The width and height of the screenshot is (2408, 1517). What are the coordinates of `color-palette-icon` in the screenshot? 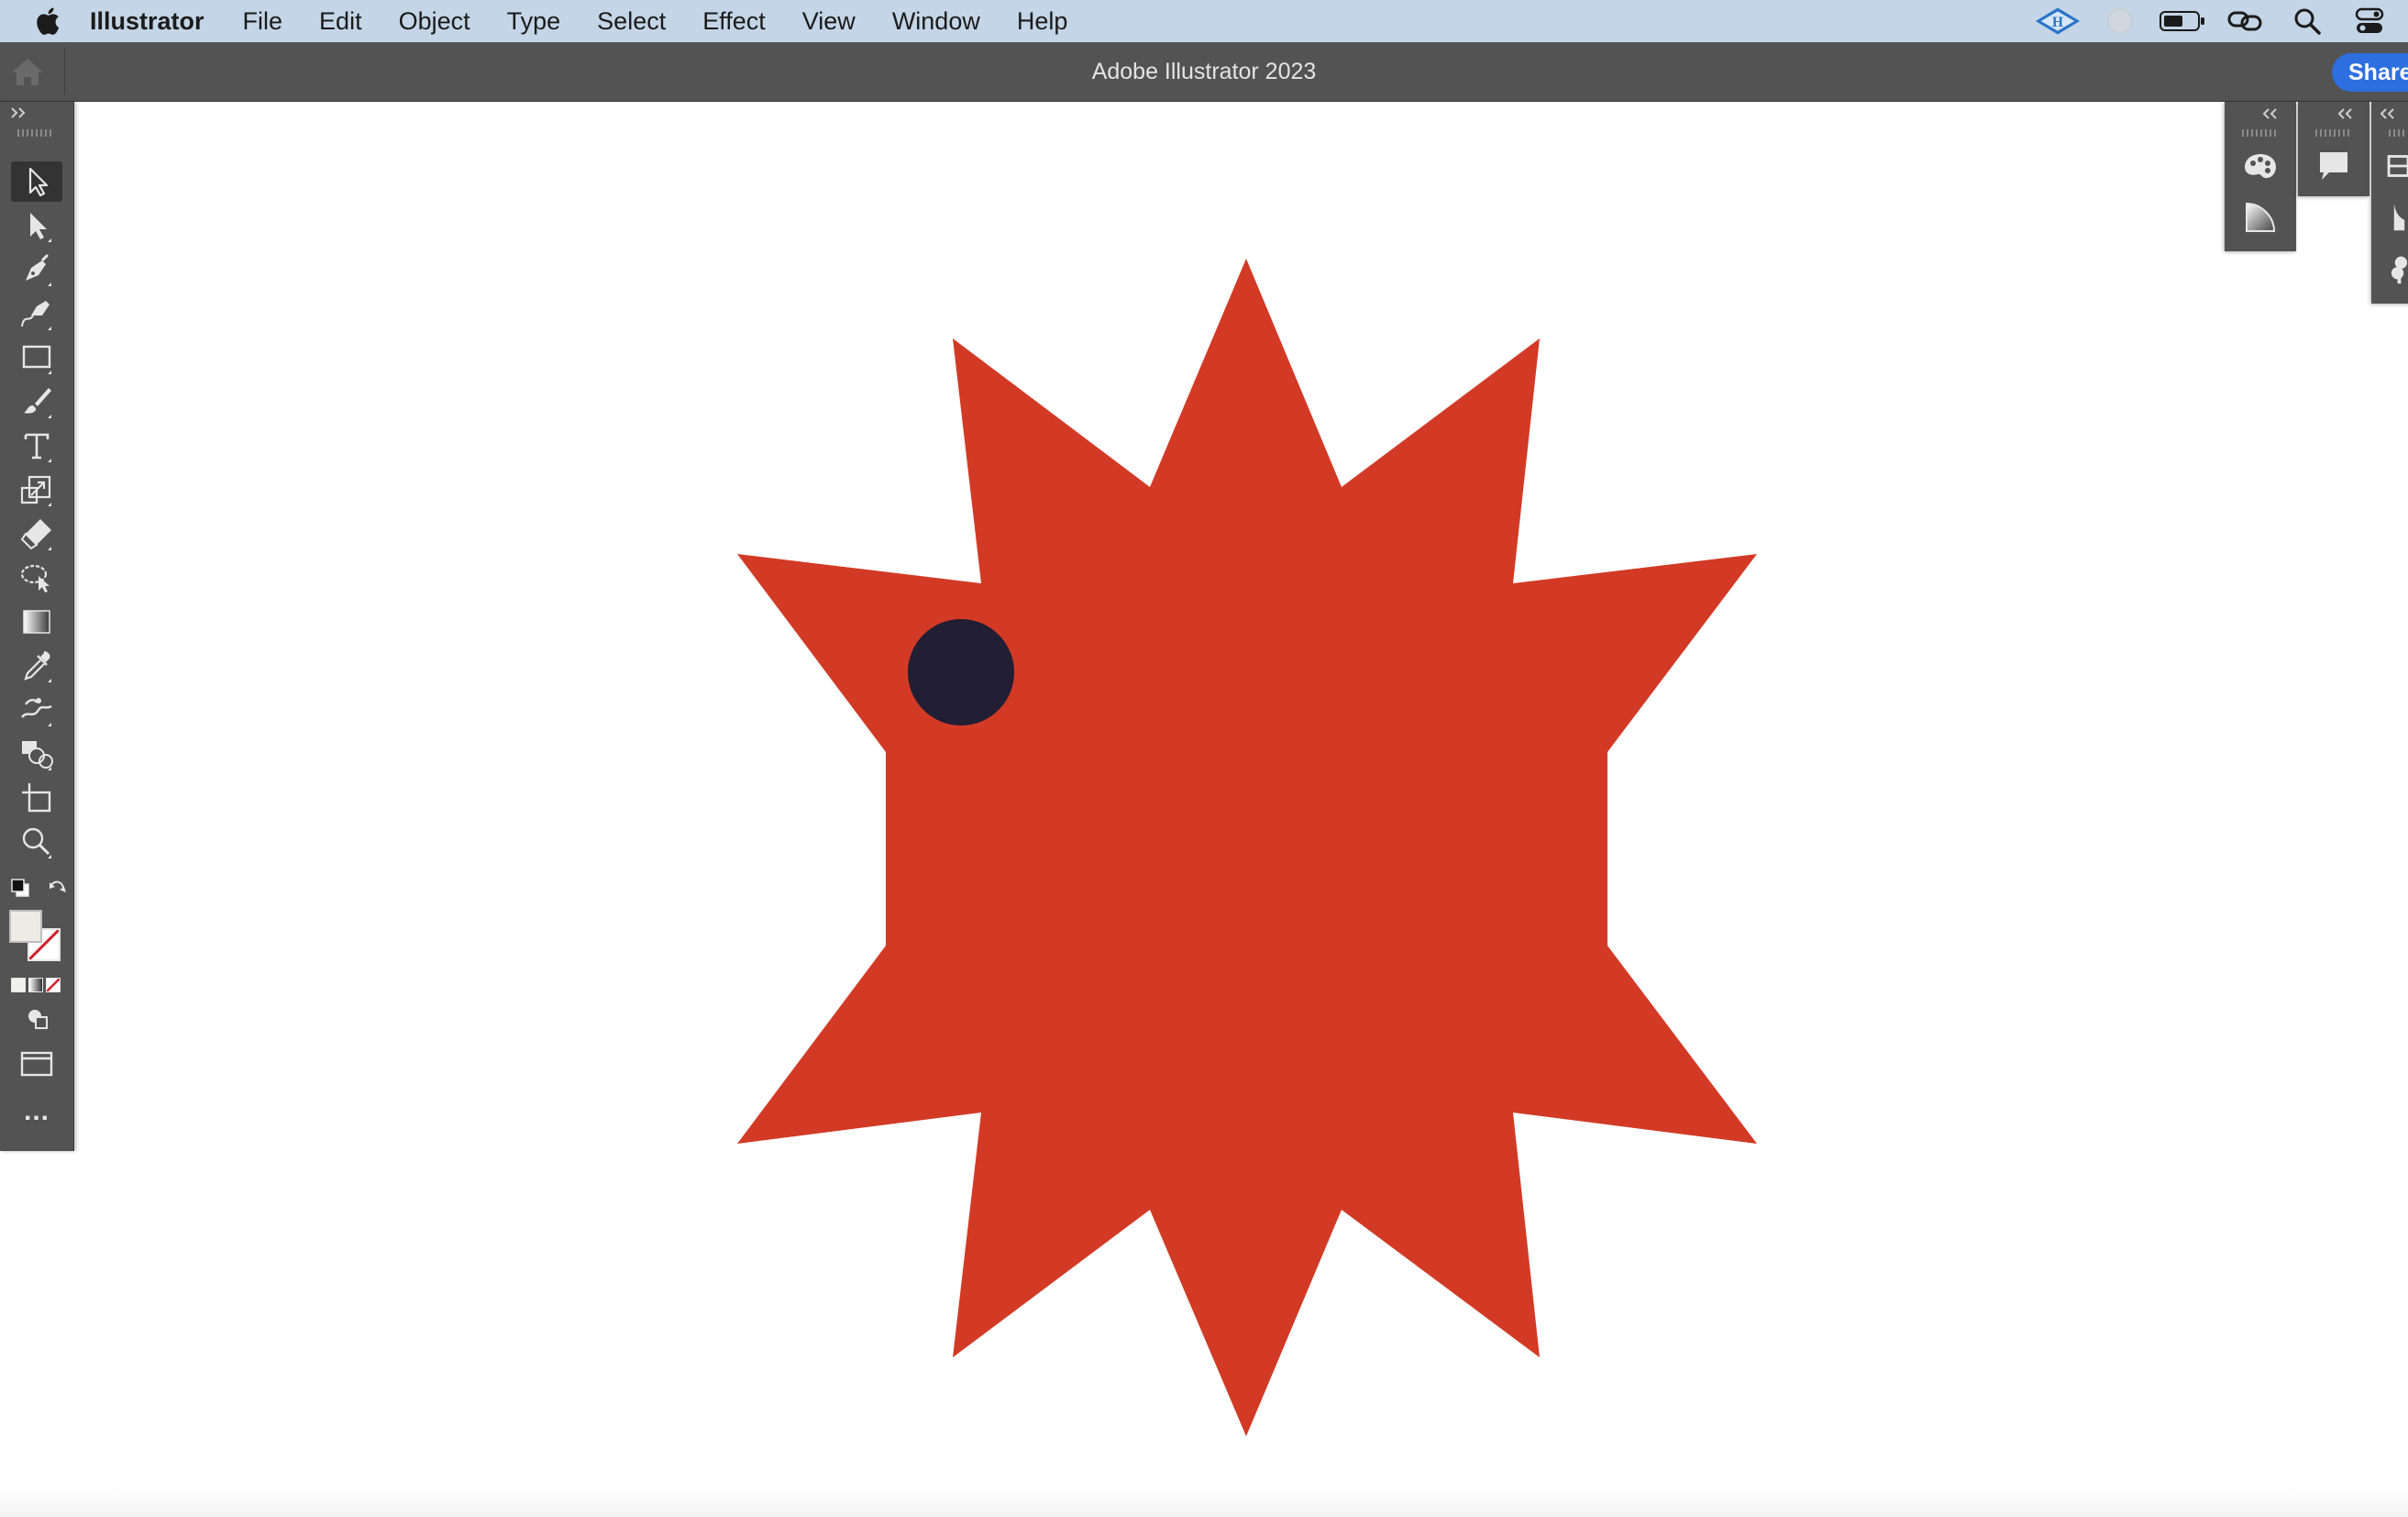 It's located at (2260, 166).